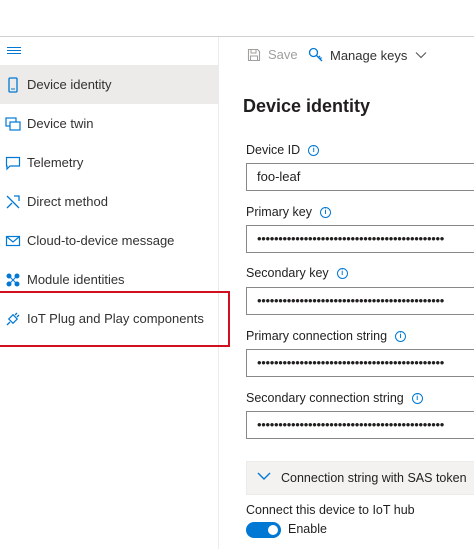 This screenshot has height=549, width=474. I want to click on device-id-field: foo-leaf, so click(360, 177).